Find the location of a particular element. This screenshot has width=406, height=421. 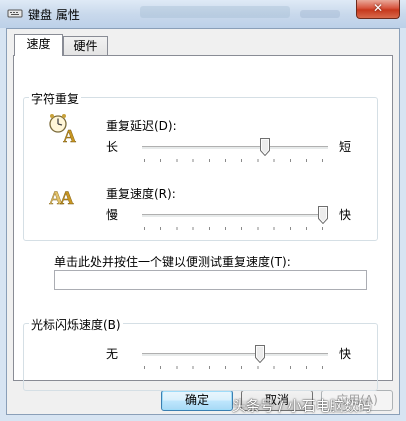

cursor-blink-slider is located at coordinates (235, 358).